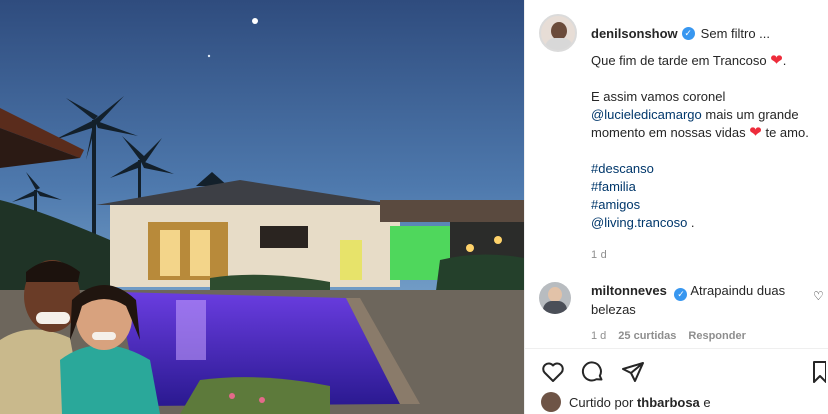  What do you see at coordinates (819, 296) in the screenshot?
I see `comment-like-heart-icon: ♡` at bounding box center [819, 296].